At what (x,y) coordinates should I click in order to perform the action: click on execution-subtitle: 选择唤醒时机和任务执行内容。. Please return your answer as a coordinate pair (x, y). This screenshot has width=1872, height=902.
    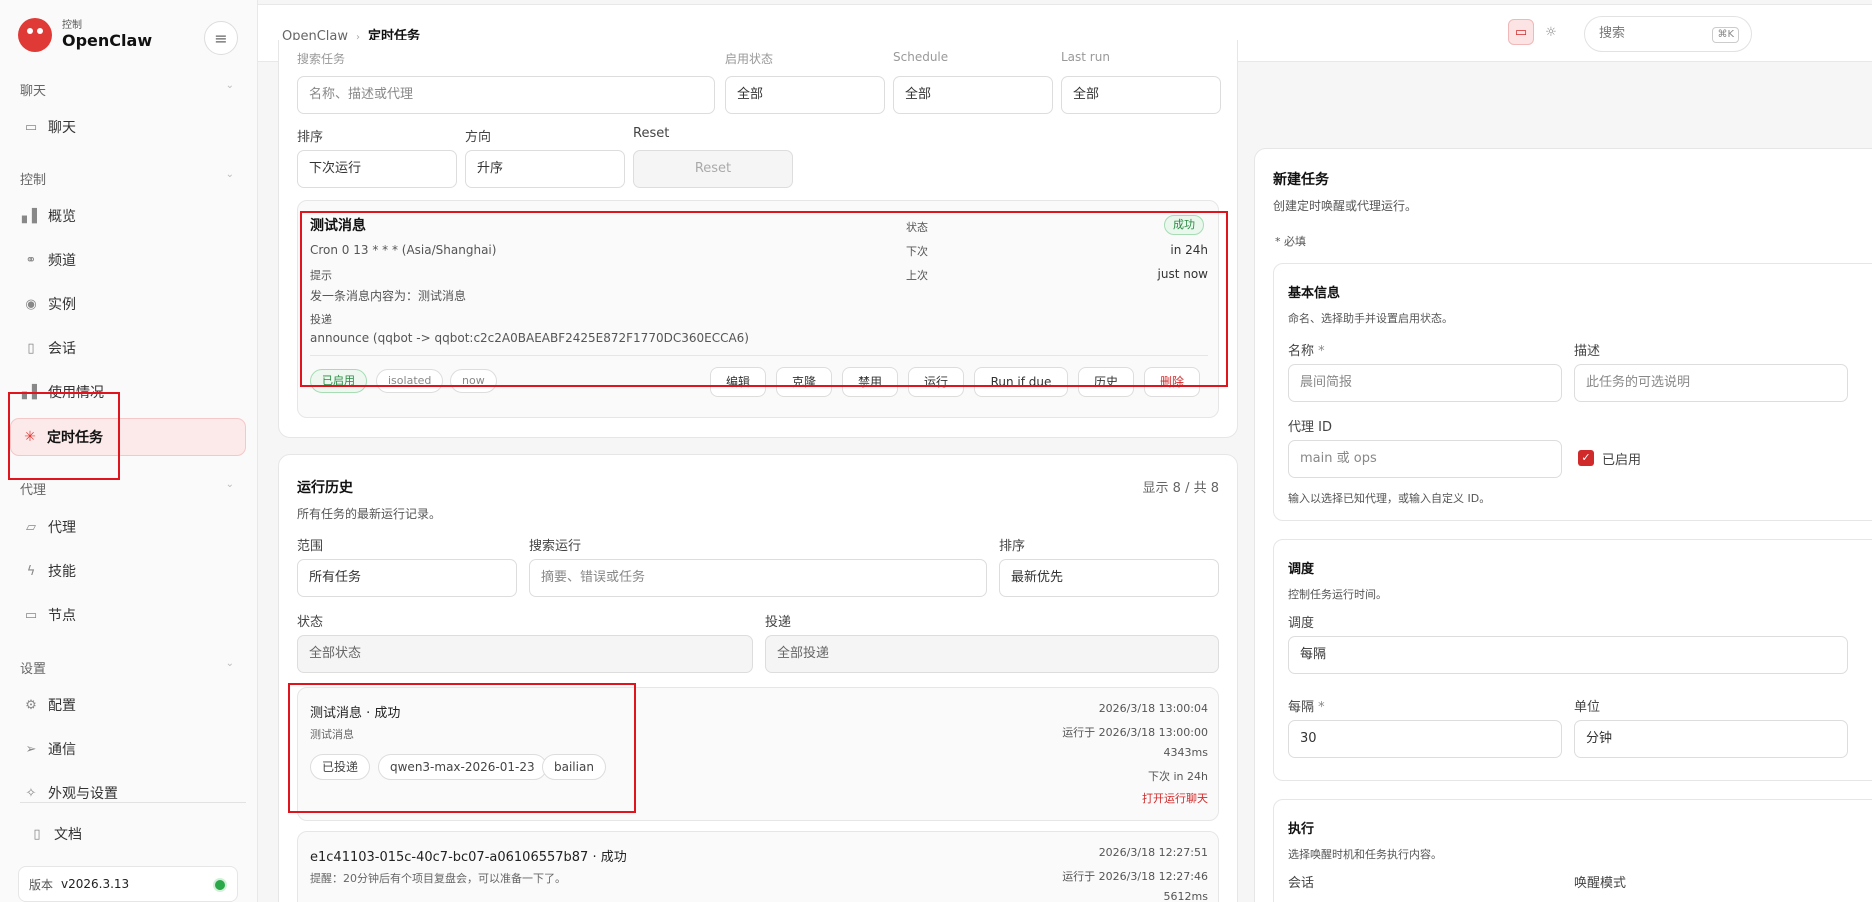
    Looking at the image, I should click on (1365, 854).